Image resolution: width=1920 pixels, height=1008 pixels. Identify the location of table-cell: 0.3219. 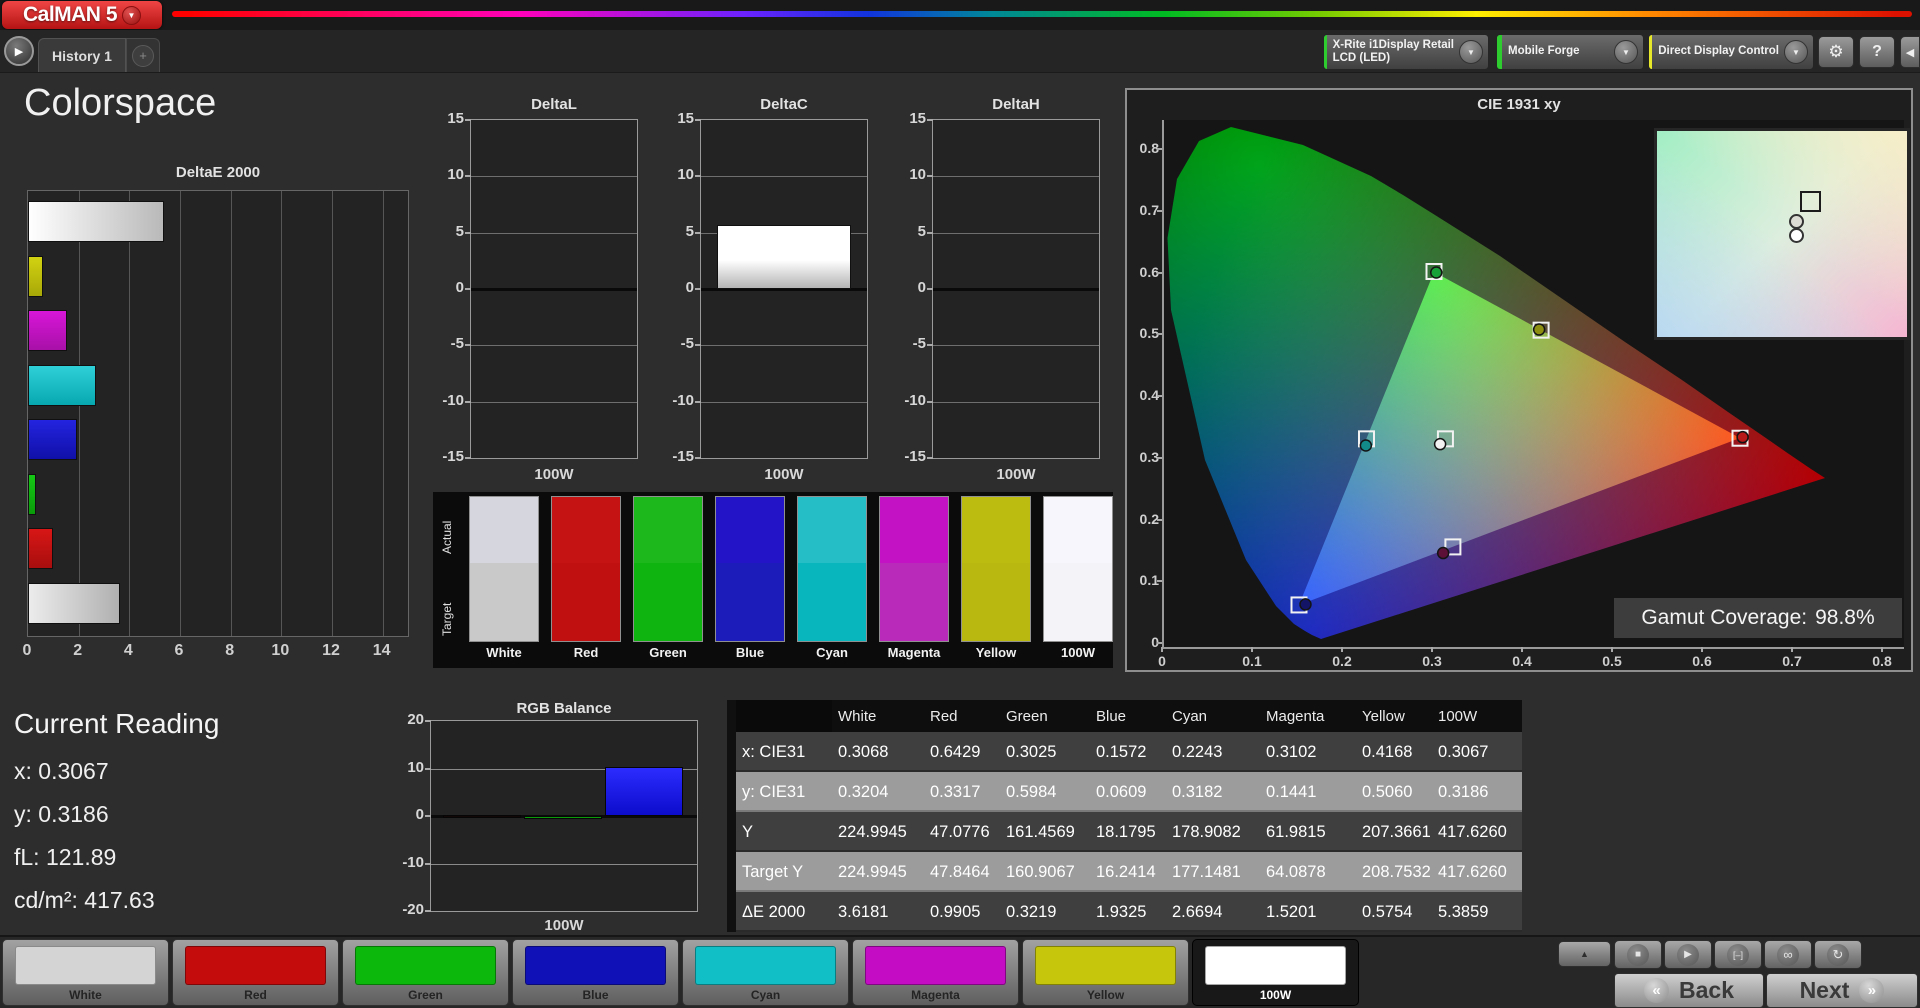
(1045, 912).